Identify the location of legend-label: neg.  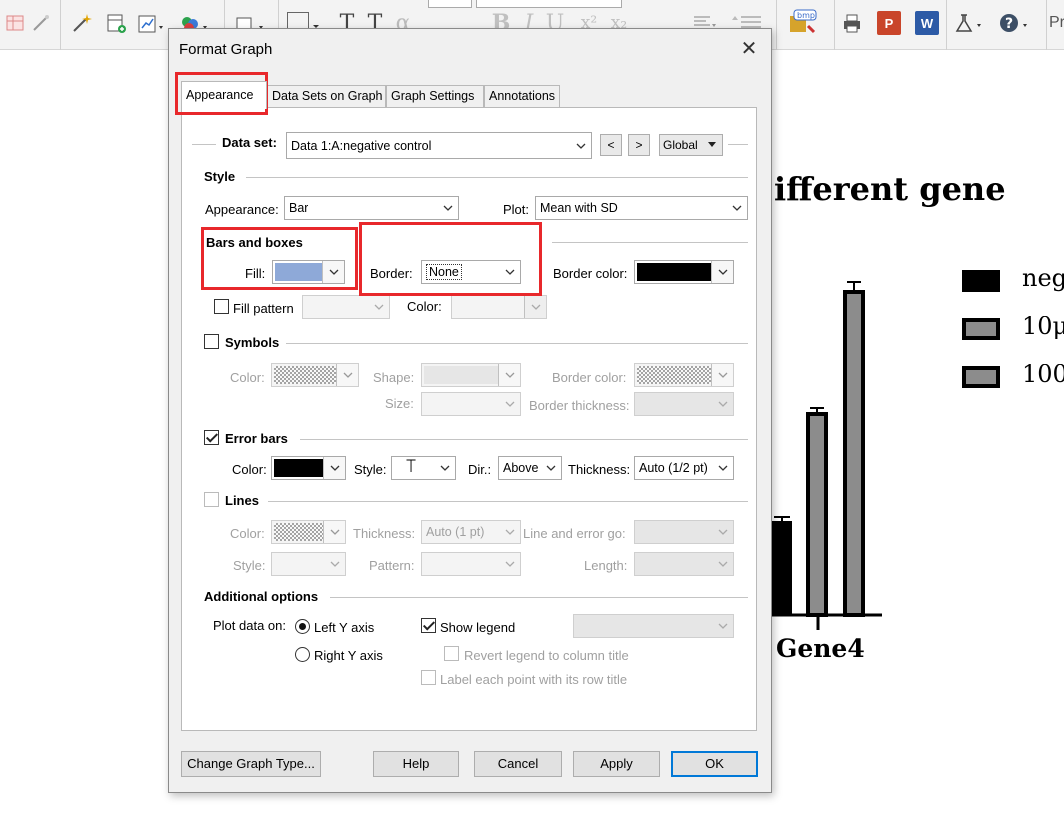
(1043, 280).